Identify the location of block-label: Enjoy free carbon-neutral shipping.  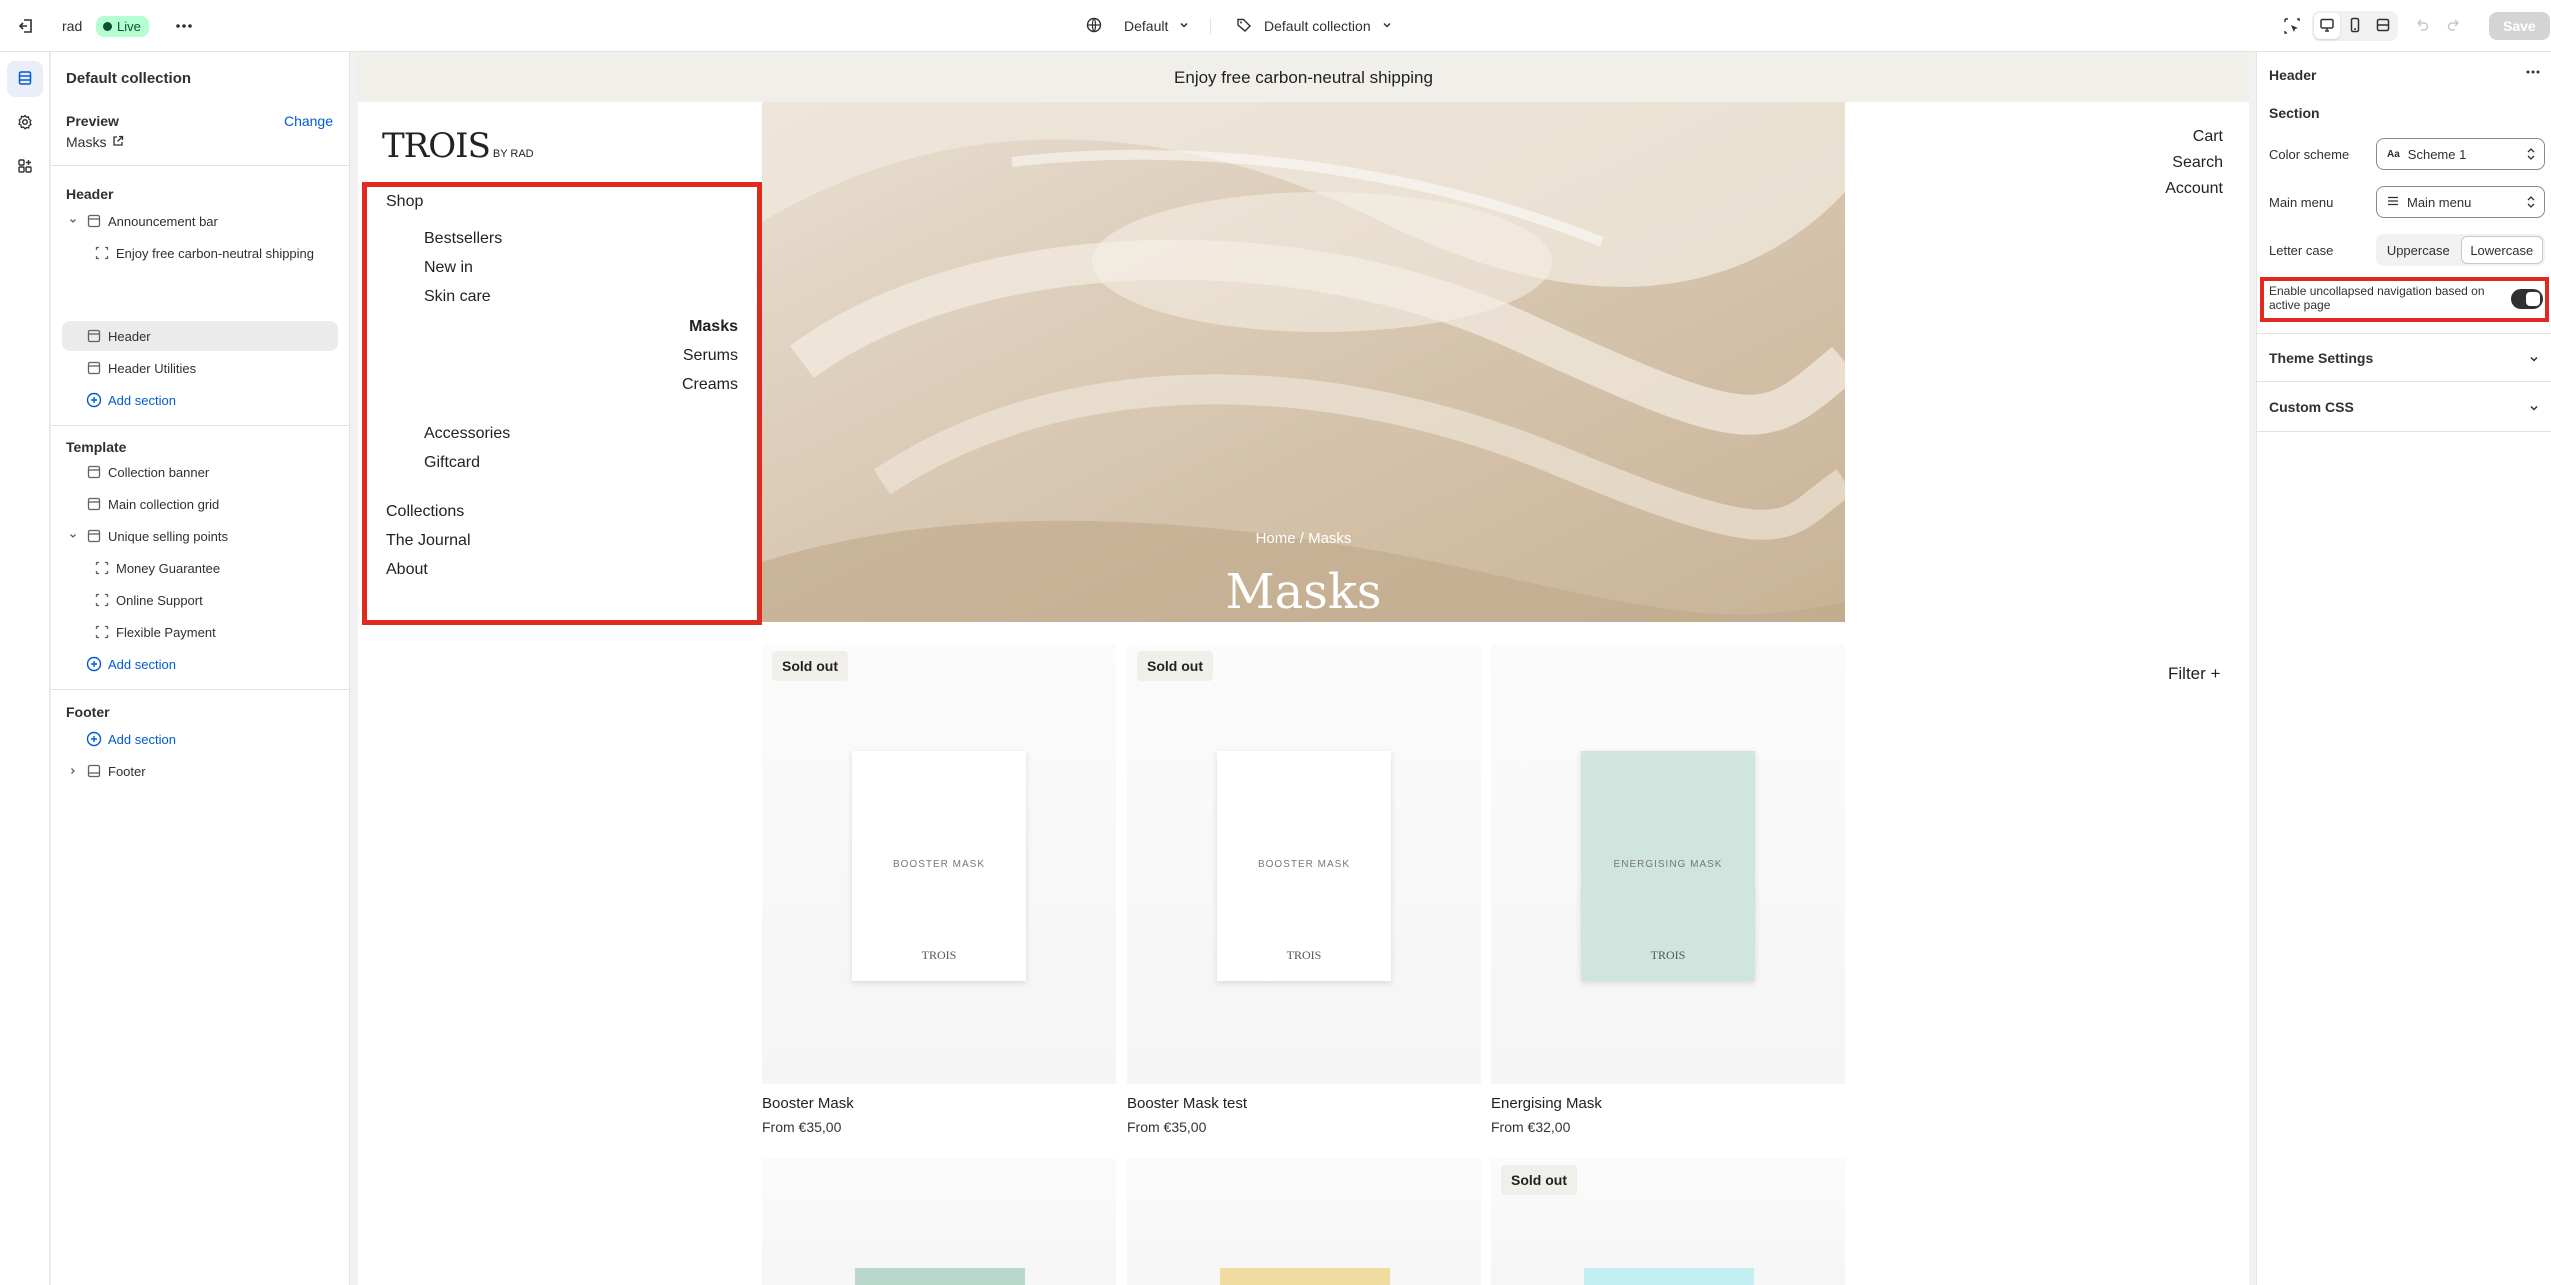
(215, 253).